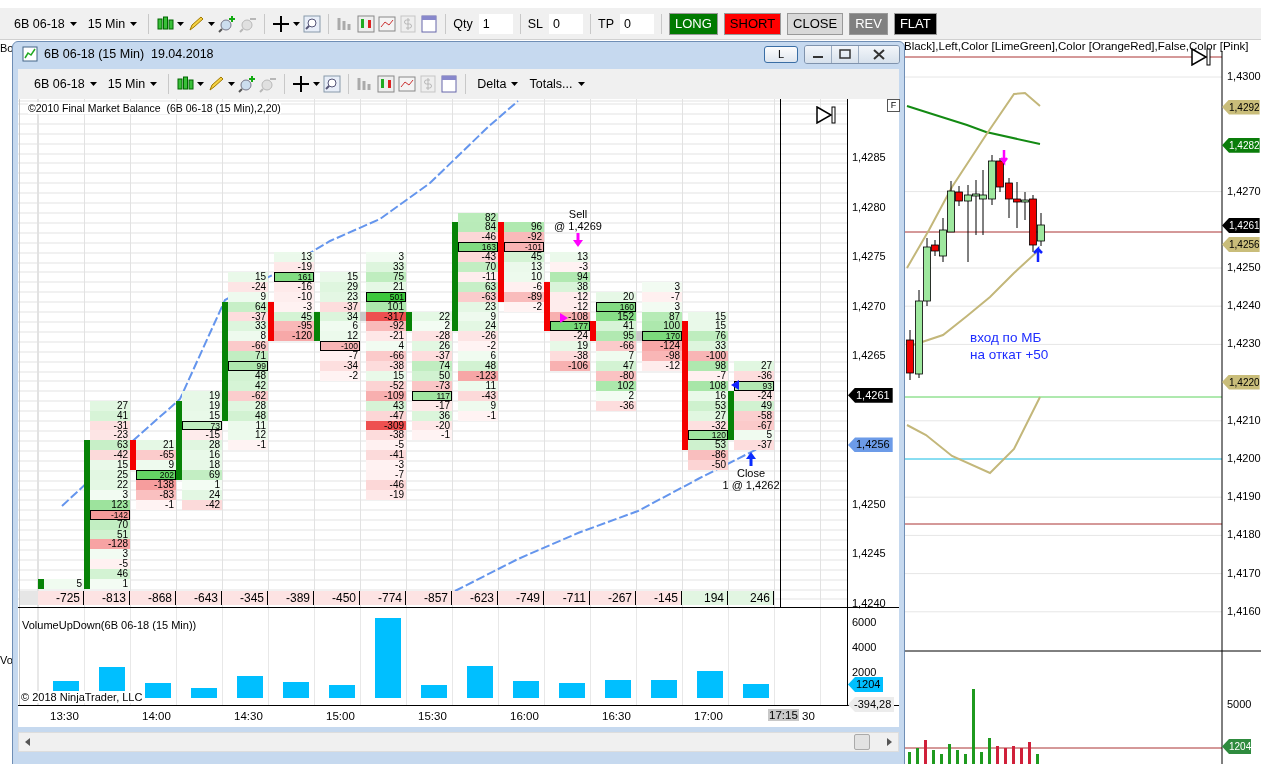 The width and height of the screenshot is (1261, 764). What do you see at coordinates (1038, 255) in the screenshot?
I see `buy-arrow-icon` at bounding box center [1038, 255].